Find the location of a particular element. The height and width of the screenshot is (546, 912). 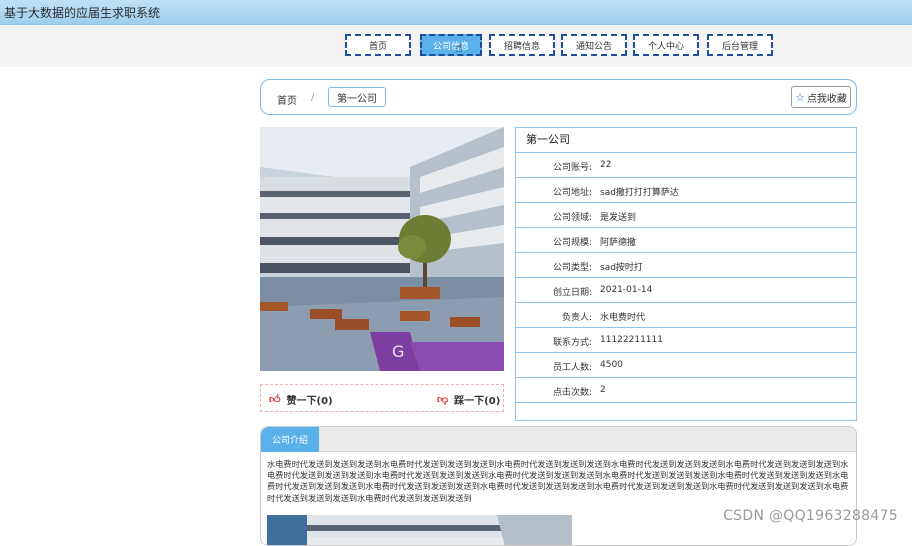

info-label: 负责人: is located at coordinates (576, 318).